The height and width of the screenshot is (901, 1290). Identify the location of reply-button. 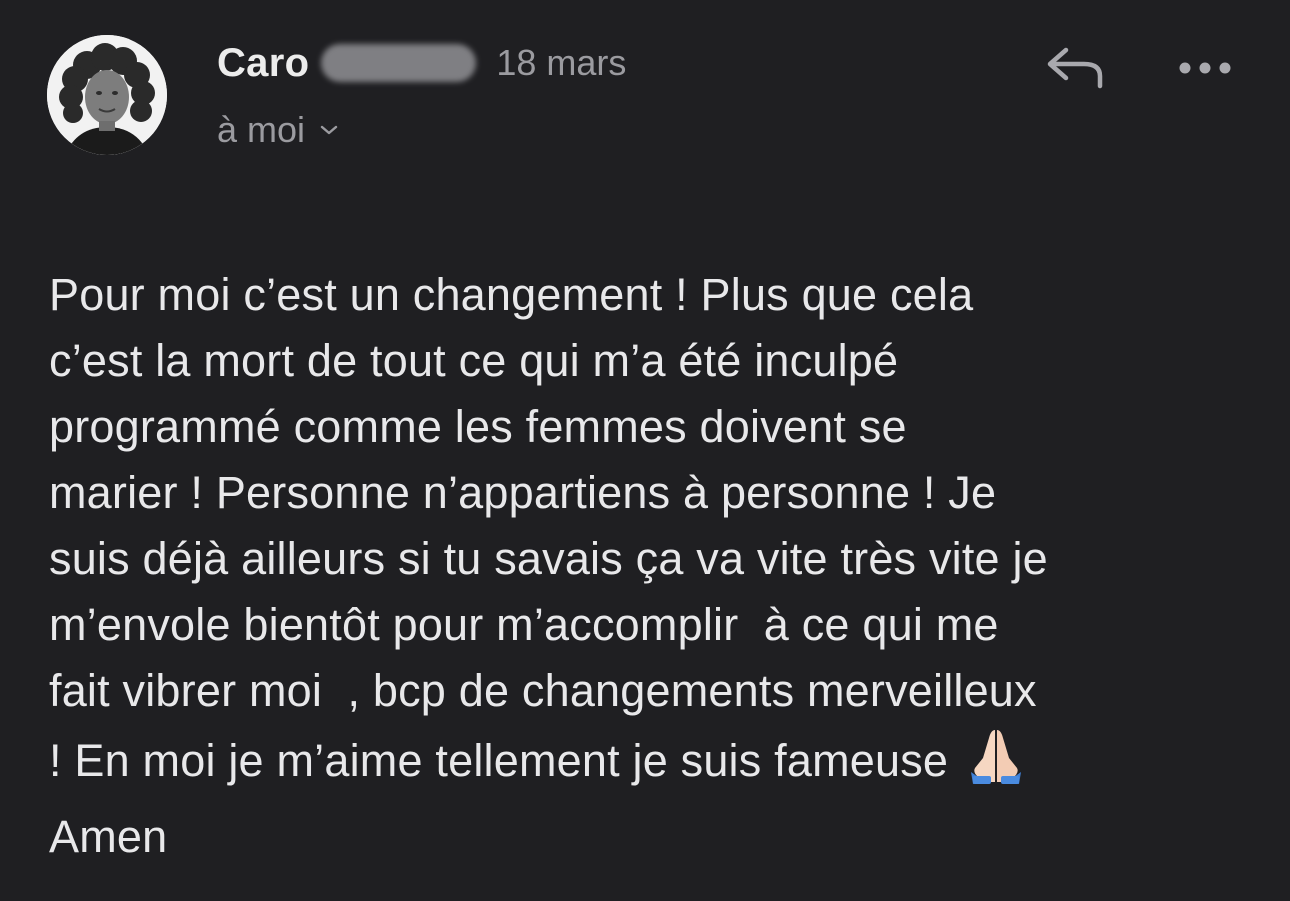
(1075, 69).